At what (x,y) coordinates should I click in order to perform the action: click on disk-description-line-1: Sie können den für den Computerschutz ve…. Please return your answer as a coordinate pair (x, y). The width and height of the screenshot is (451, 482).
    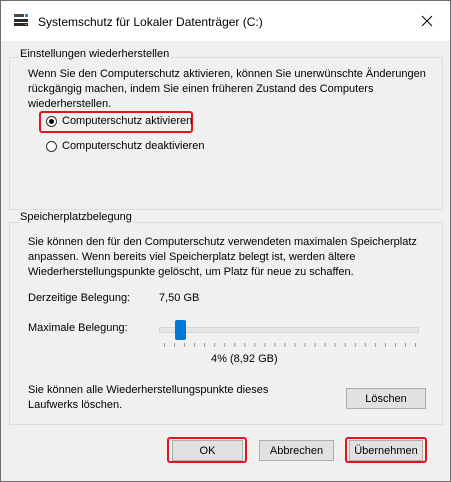
    Looking at the image, I should click on (222, 242).